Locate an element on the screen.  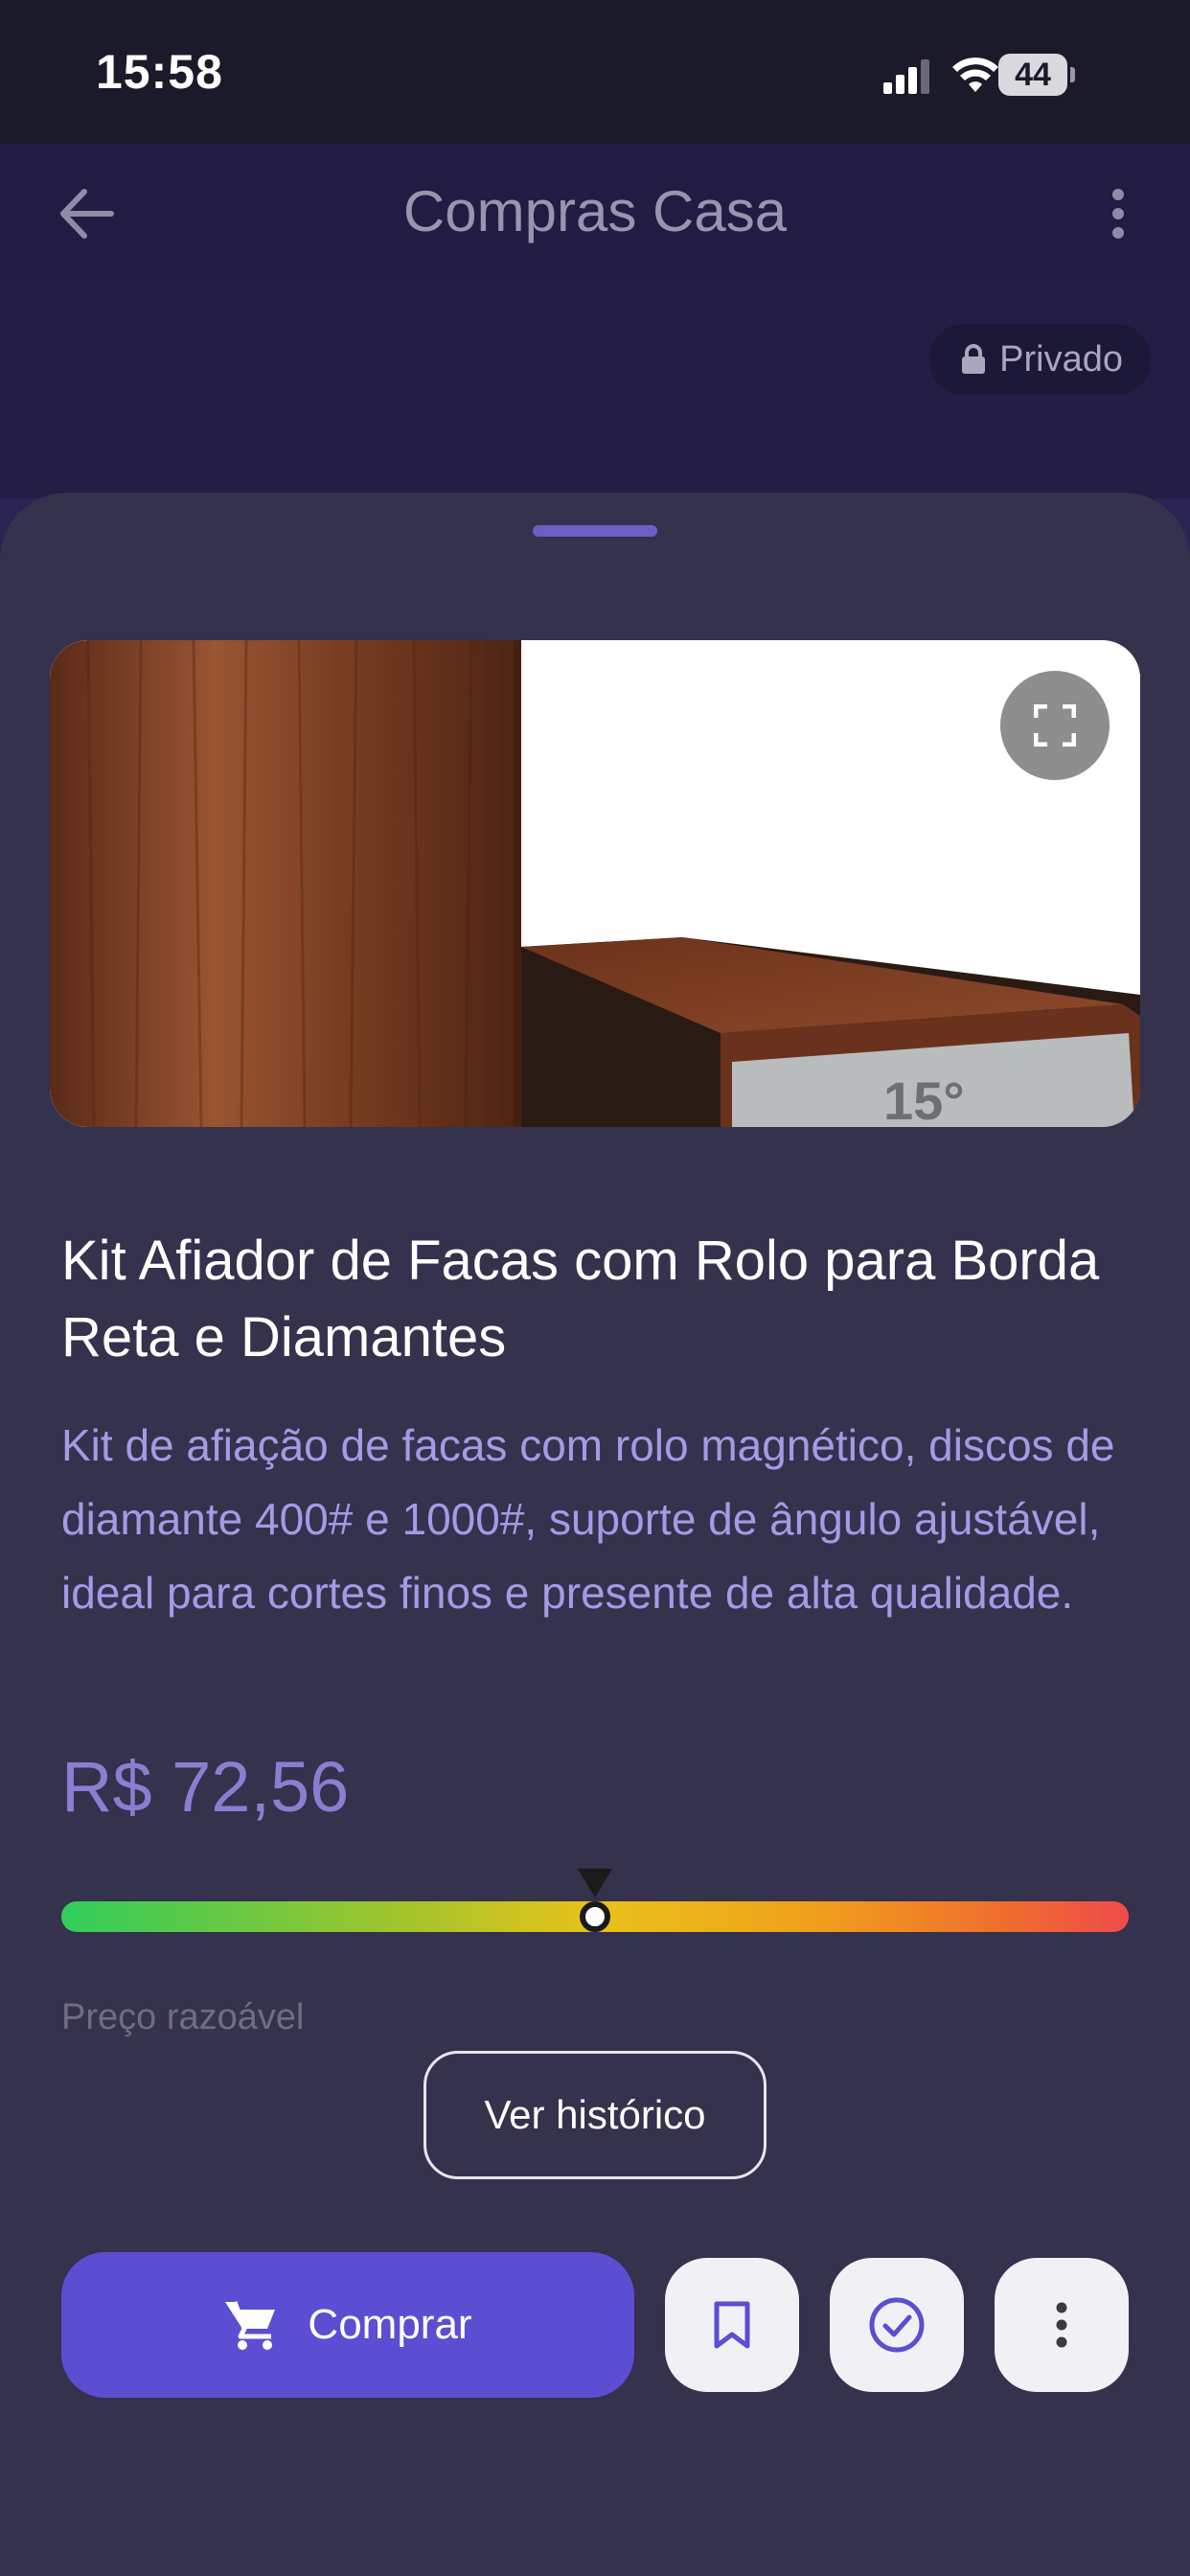
privacy-badge: Privado is located at coordinates (1040, 359).